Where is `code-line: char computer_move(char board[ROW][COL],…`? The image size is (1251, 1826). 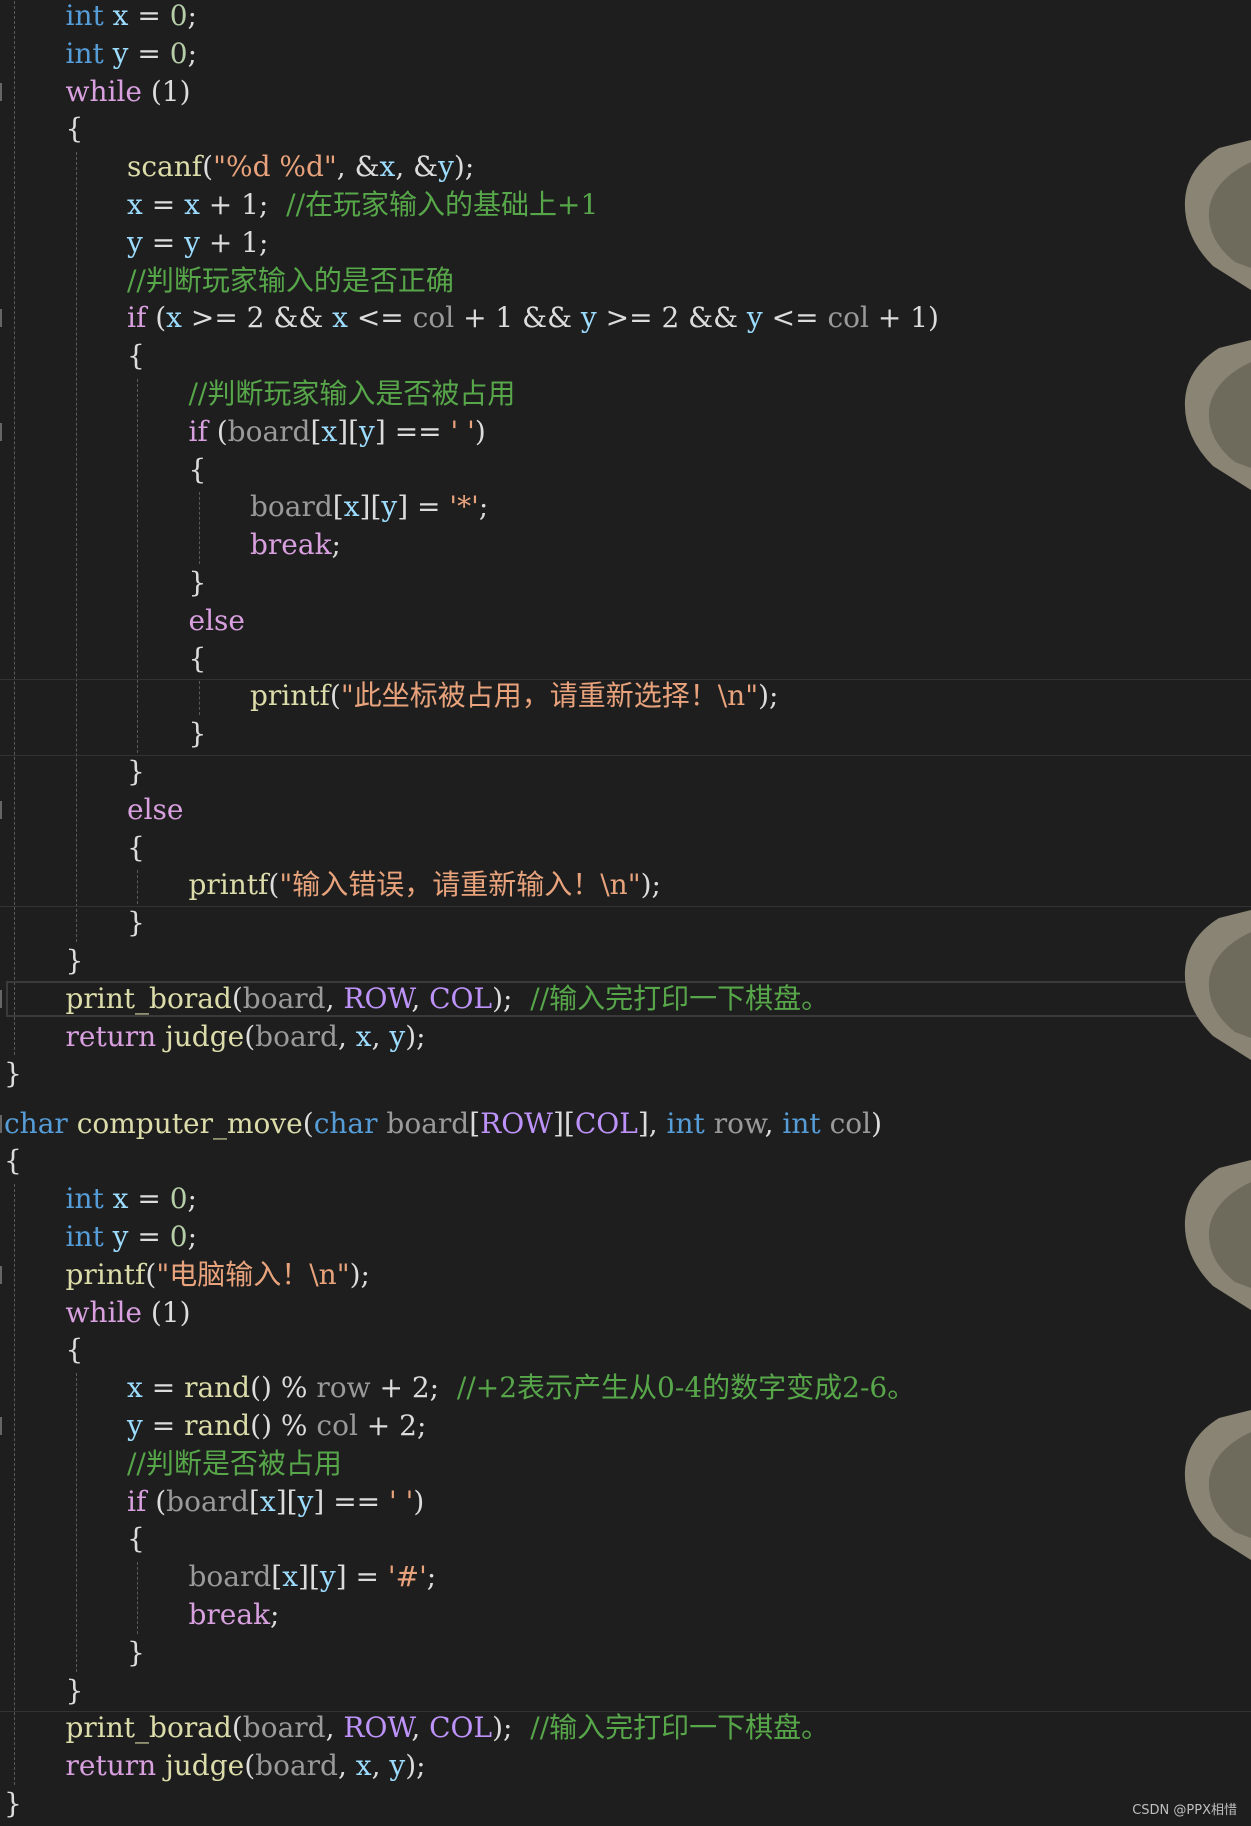
code-line: char computer_move(char board[ROW][COL],… is located at coordinates (443, 1124).